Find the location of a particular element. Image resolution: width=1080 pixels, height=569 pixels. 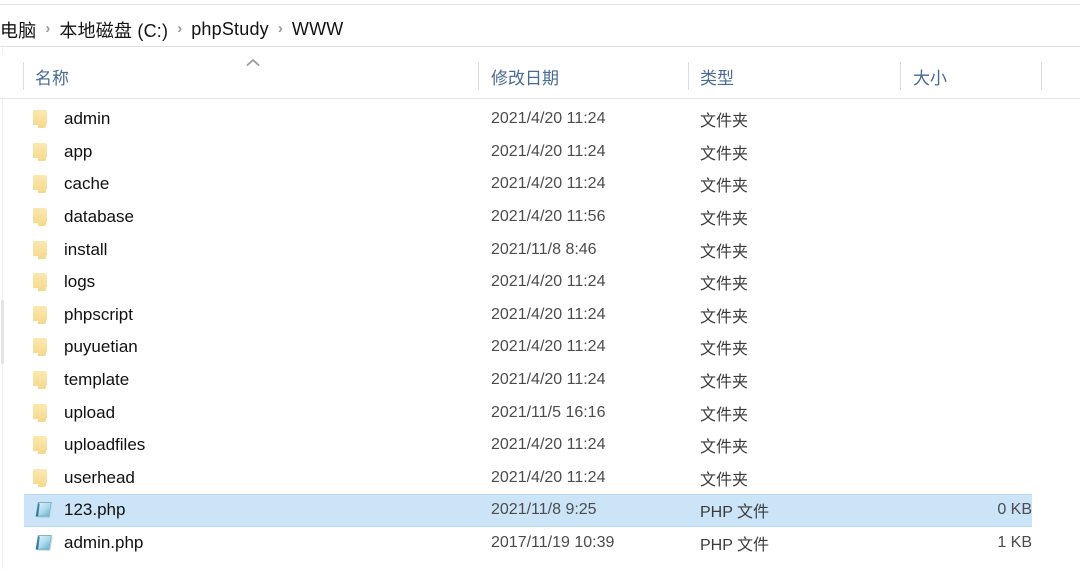

file-name: logs is located at coordinates (80, 282).